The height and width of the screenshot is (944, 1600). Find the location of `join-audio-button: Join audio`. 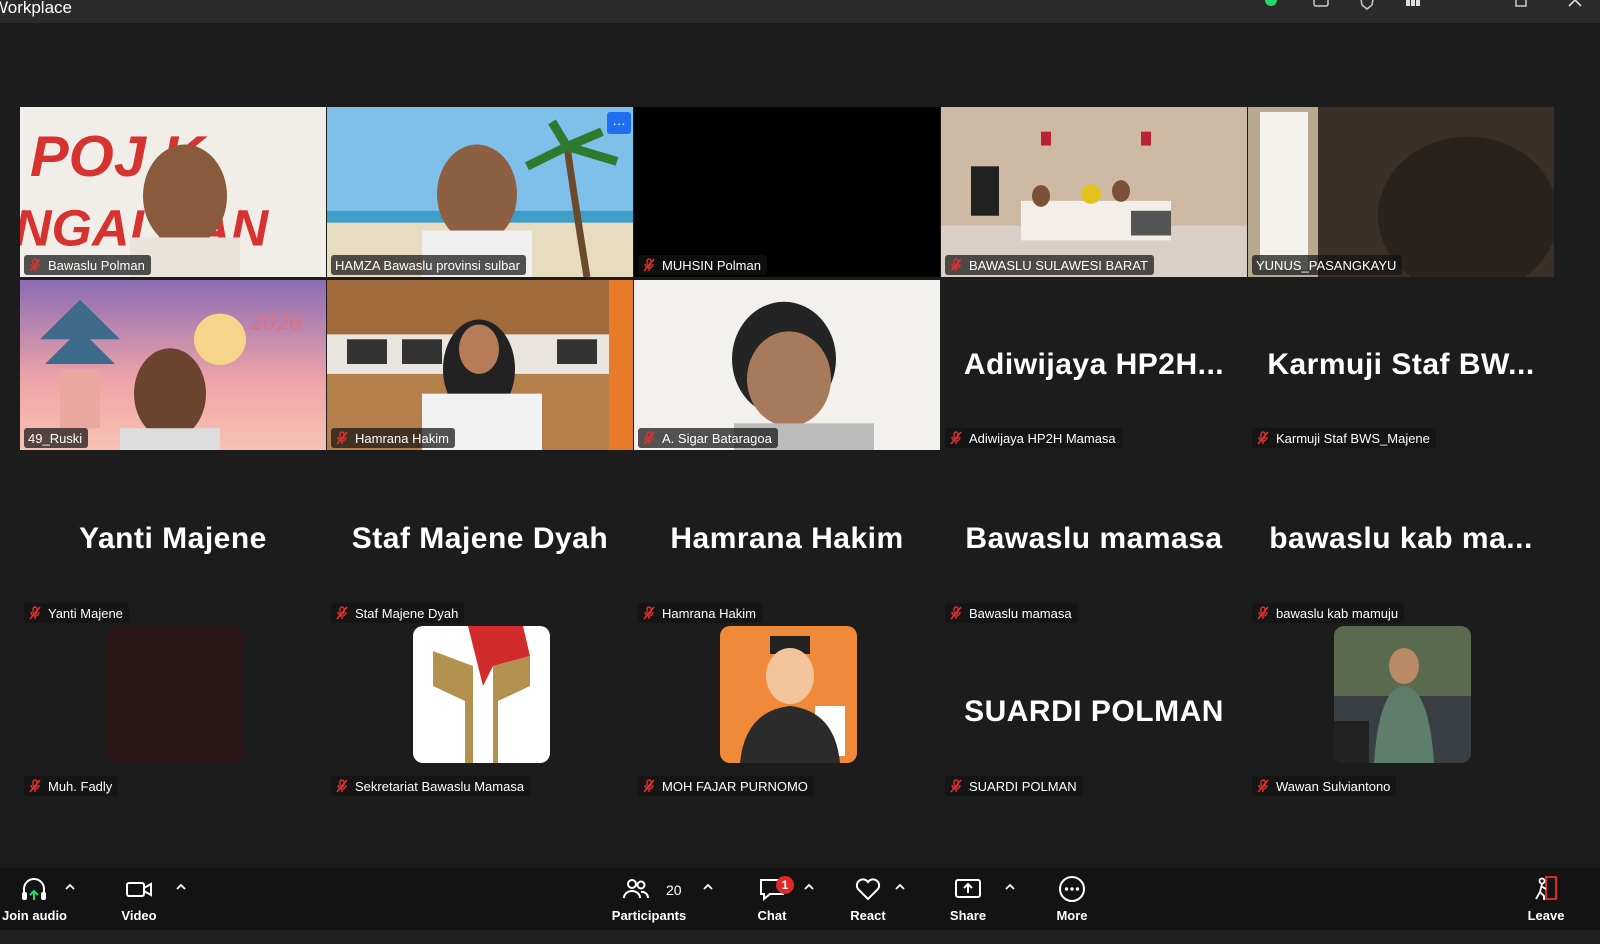

join-audio-button: Join audio is located at coordinates (34, 898).